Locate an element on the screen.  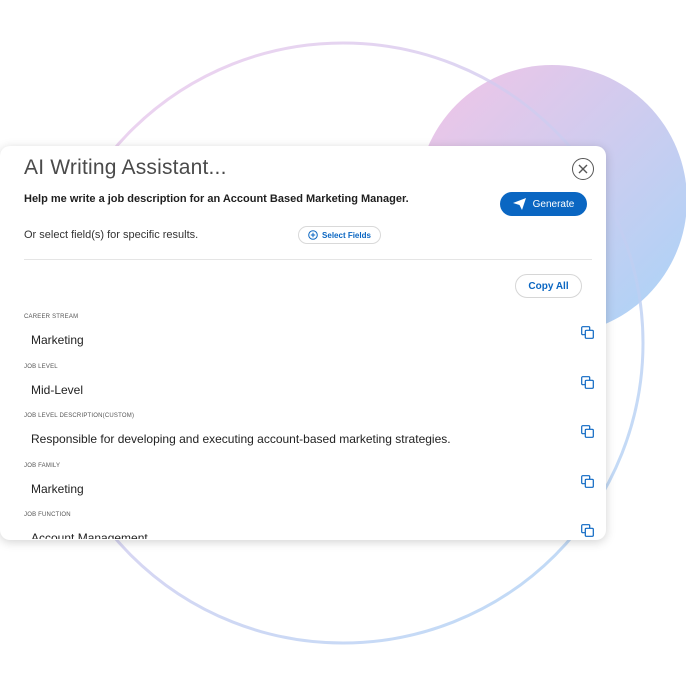
divider is located at coordinates (308, 259).